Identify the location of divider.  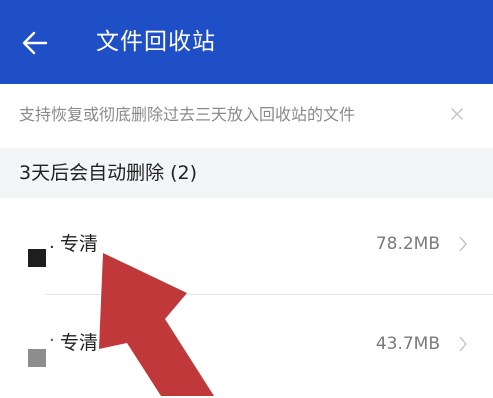
(269, 294).